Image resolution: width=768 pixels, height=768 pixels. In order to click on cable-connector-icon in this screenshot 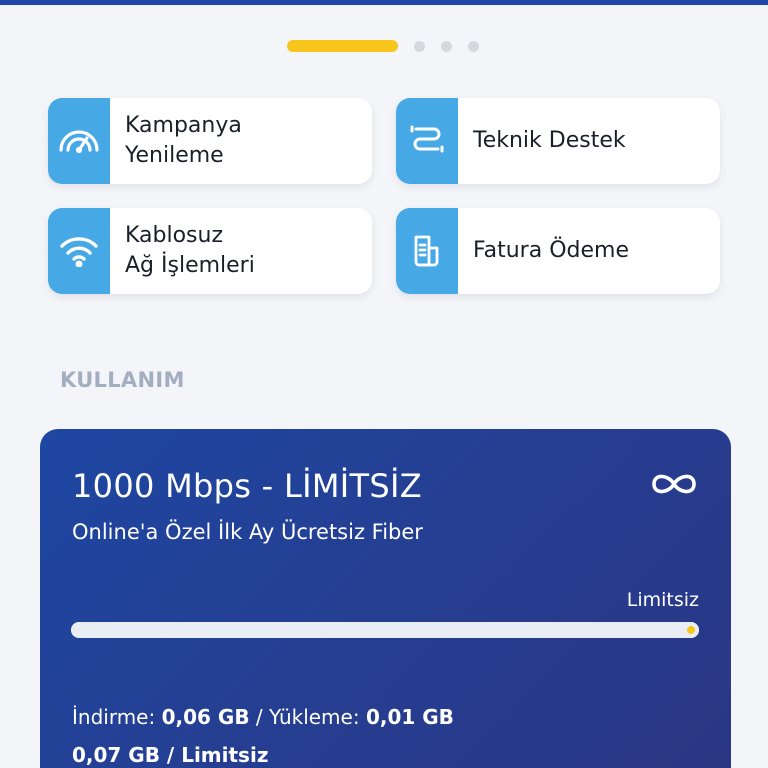, I will do `click(427, 141)`.